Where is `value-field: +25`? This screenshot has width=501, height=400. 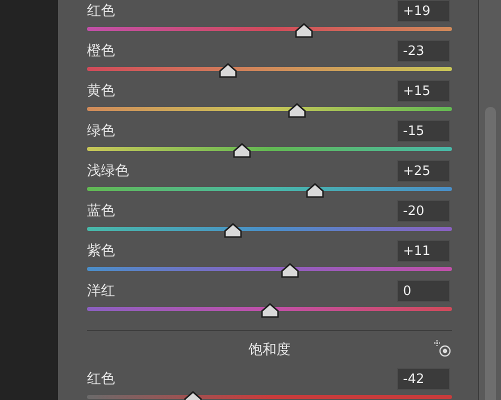
value-field: +25 is located at coordinates (423, 171).